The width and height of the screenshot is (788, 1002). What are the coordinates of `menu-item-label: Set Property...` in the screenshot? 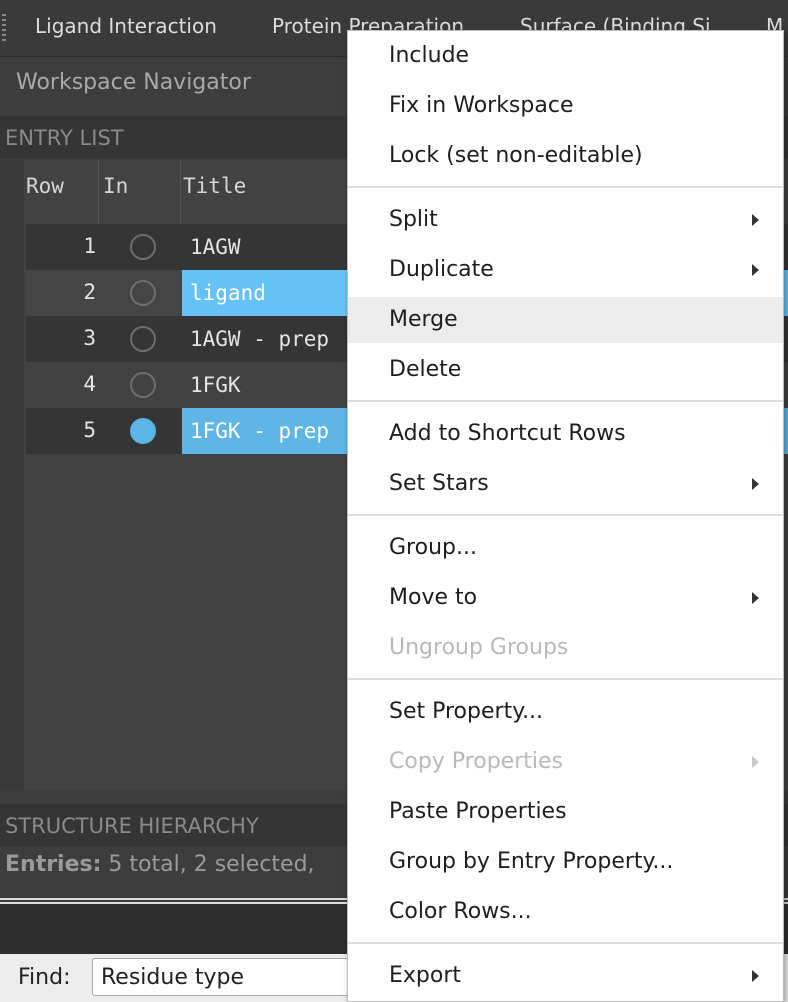 It's located at (466, 711).